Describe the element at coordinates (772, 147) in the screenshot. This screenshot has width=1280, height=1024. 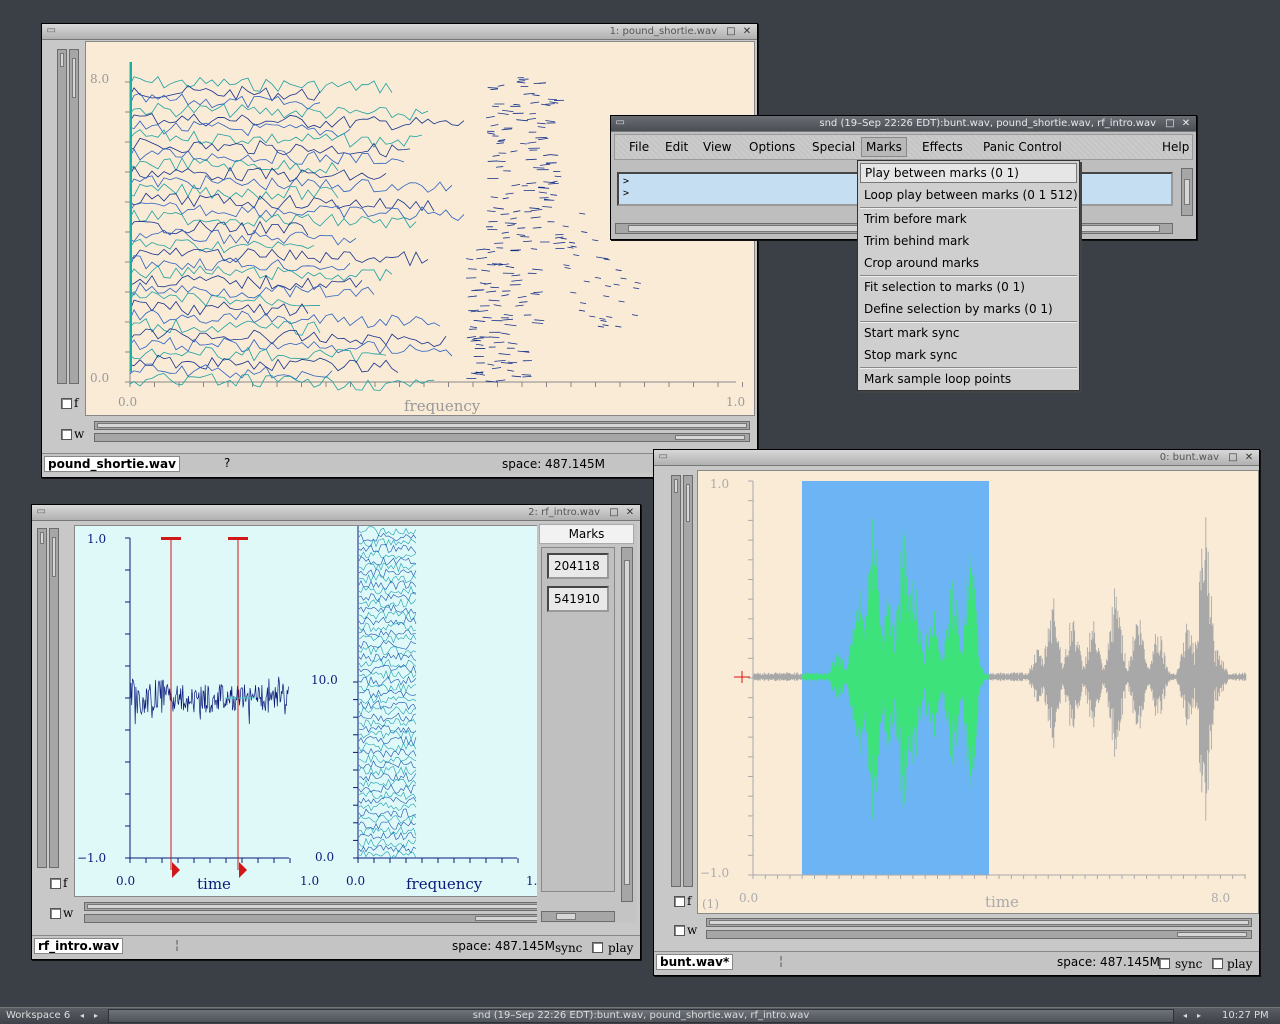
I see `menu-options: Options` at that location.